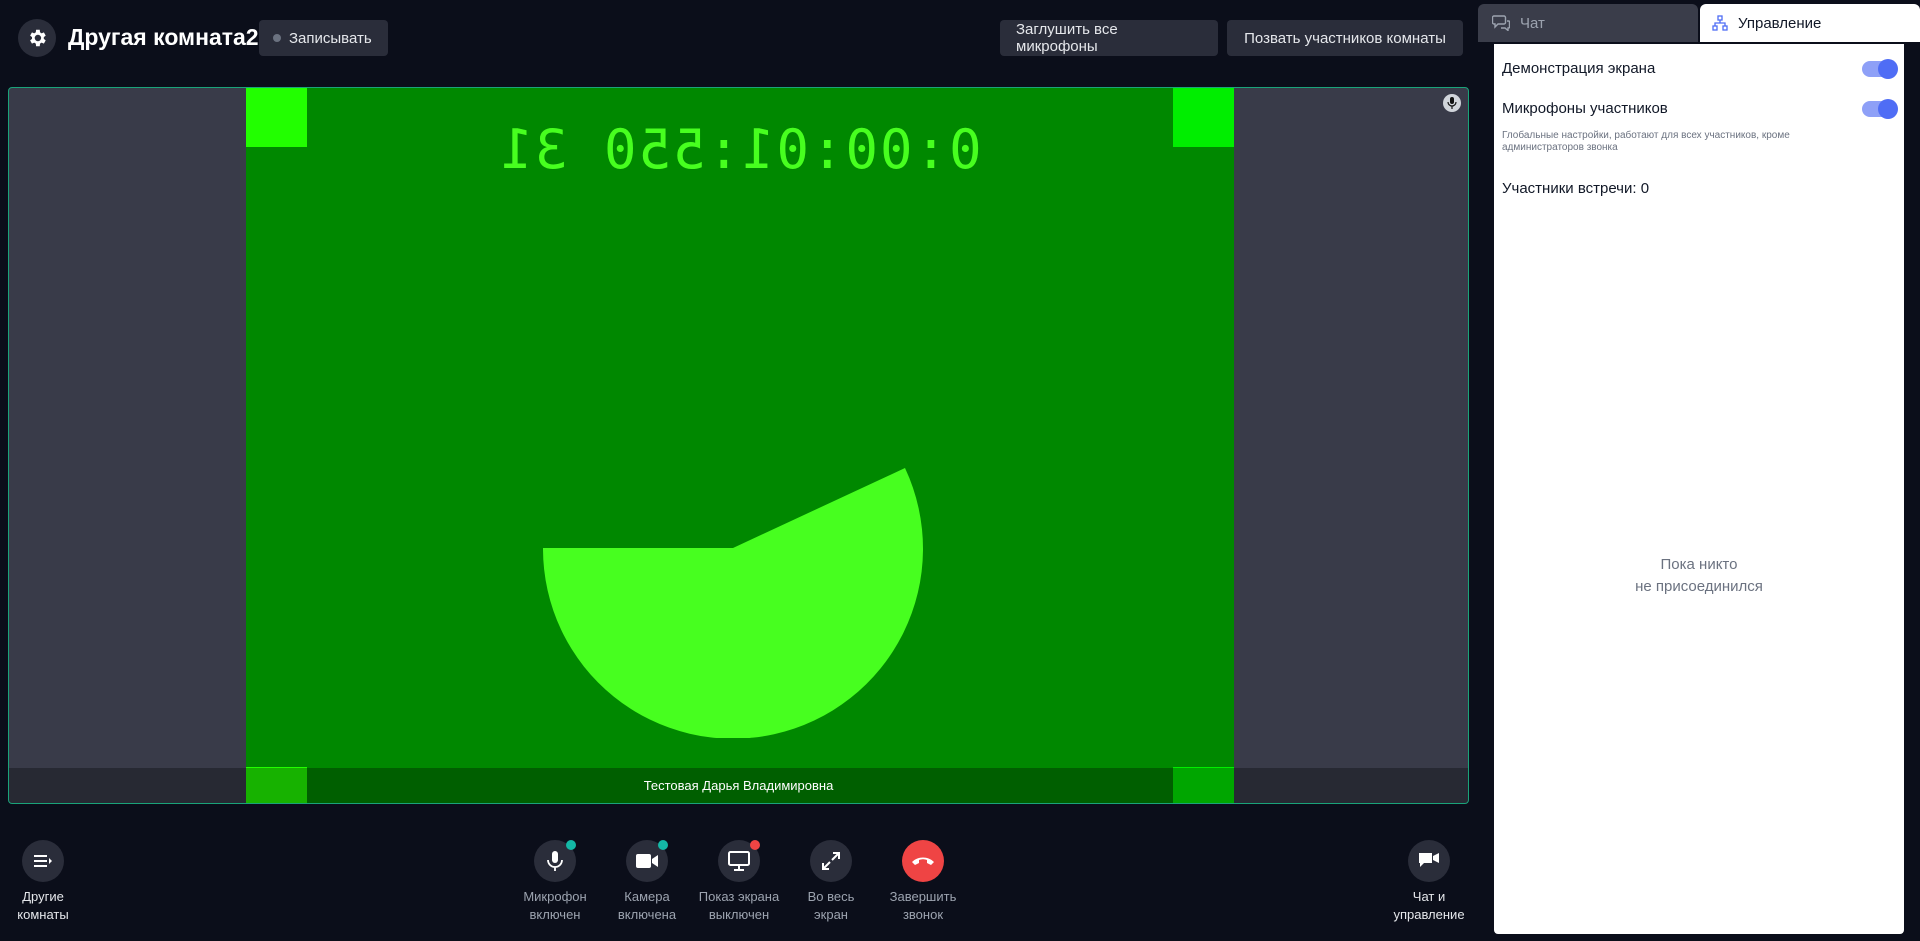 Image resolution: width=1920 pixels, height=941 pixels. Describe the element at coordinates (647, 905) in the screenshot. I see `camera-label: Камера включена` at that location.